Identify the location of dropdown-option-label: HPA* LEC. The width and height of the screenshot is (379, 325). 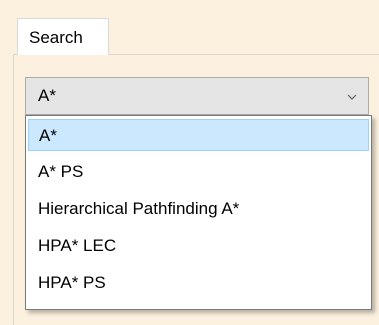
(77, 245).